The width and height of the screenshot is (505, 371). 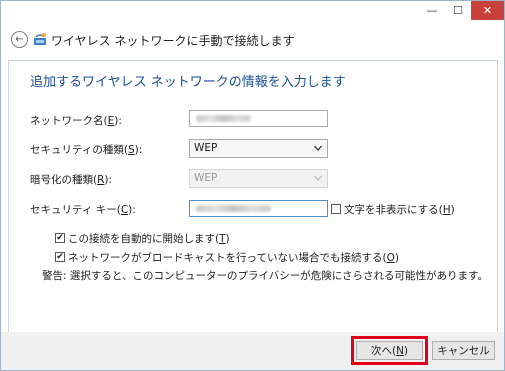 What do you see at coordinates (252, 351) in the screenshot?
I see `dialog-footer` at bounding box center [252, 351].